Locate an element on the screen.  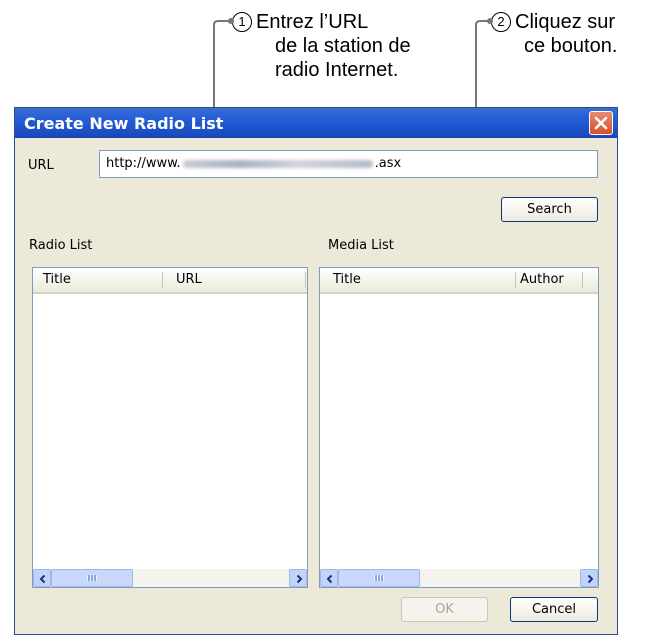
close-x-icon is located at coordinates (601, 123).